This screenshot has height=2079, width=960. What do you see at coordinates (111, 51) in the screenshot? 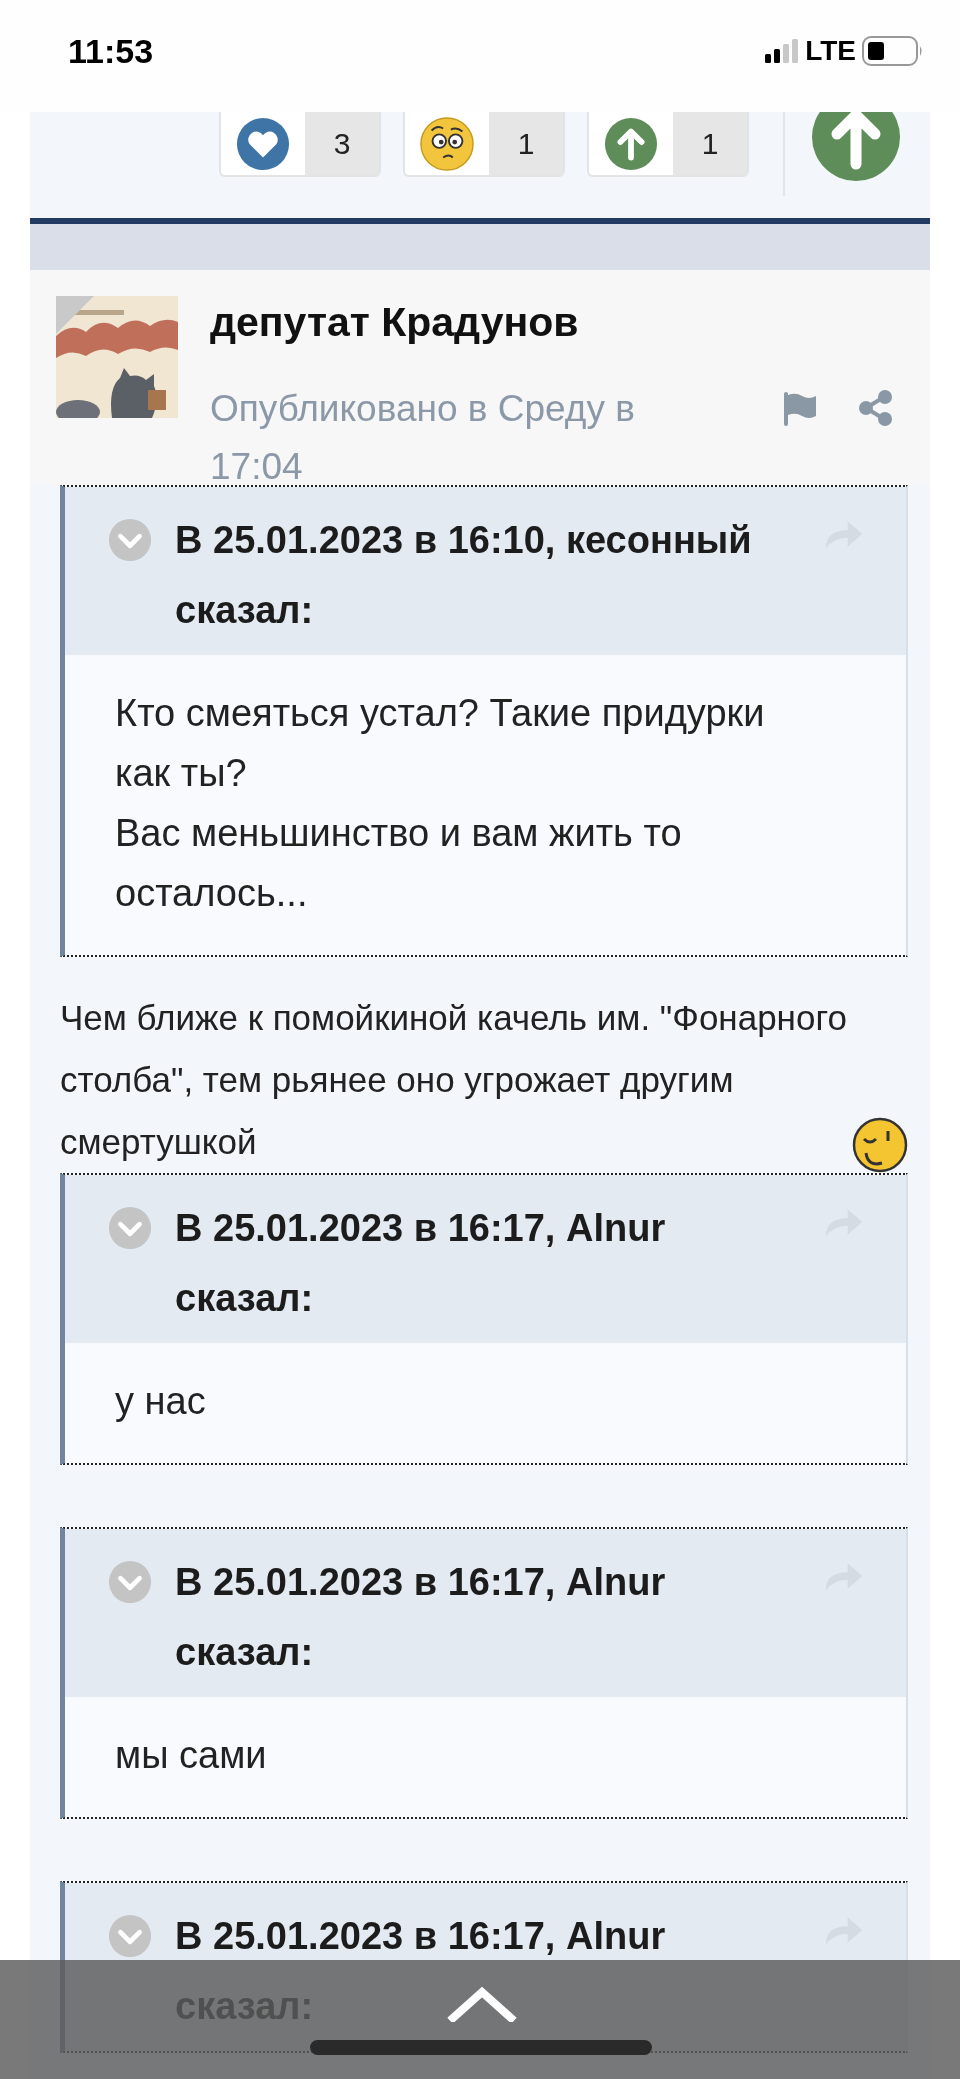
I see `clock-time: 11:53` at bounding box center [111, 51].